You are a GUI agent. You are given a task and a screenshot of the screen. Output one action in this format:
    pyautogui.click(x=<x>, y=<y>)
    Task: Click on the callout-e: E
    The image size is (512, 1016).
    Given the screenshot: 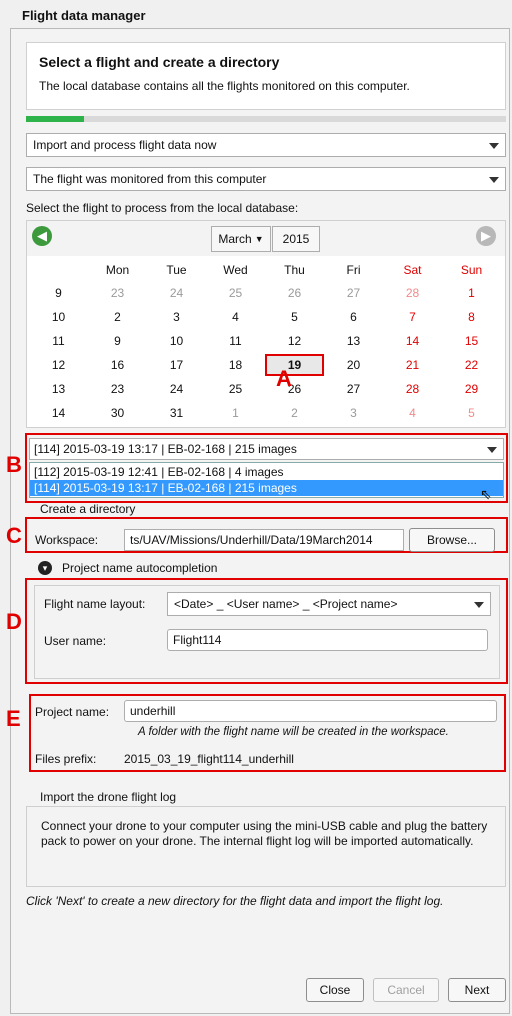 What is the action you would take?
    pyautogui.click(x=13, y=718)
    